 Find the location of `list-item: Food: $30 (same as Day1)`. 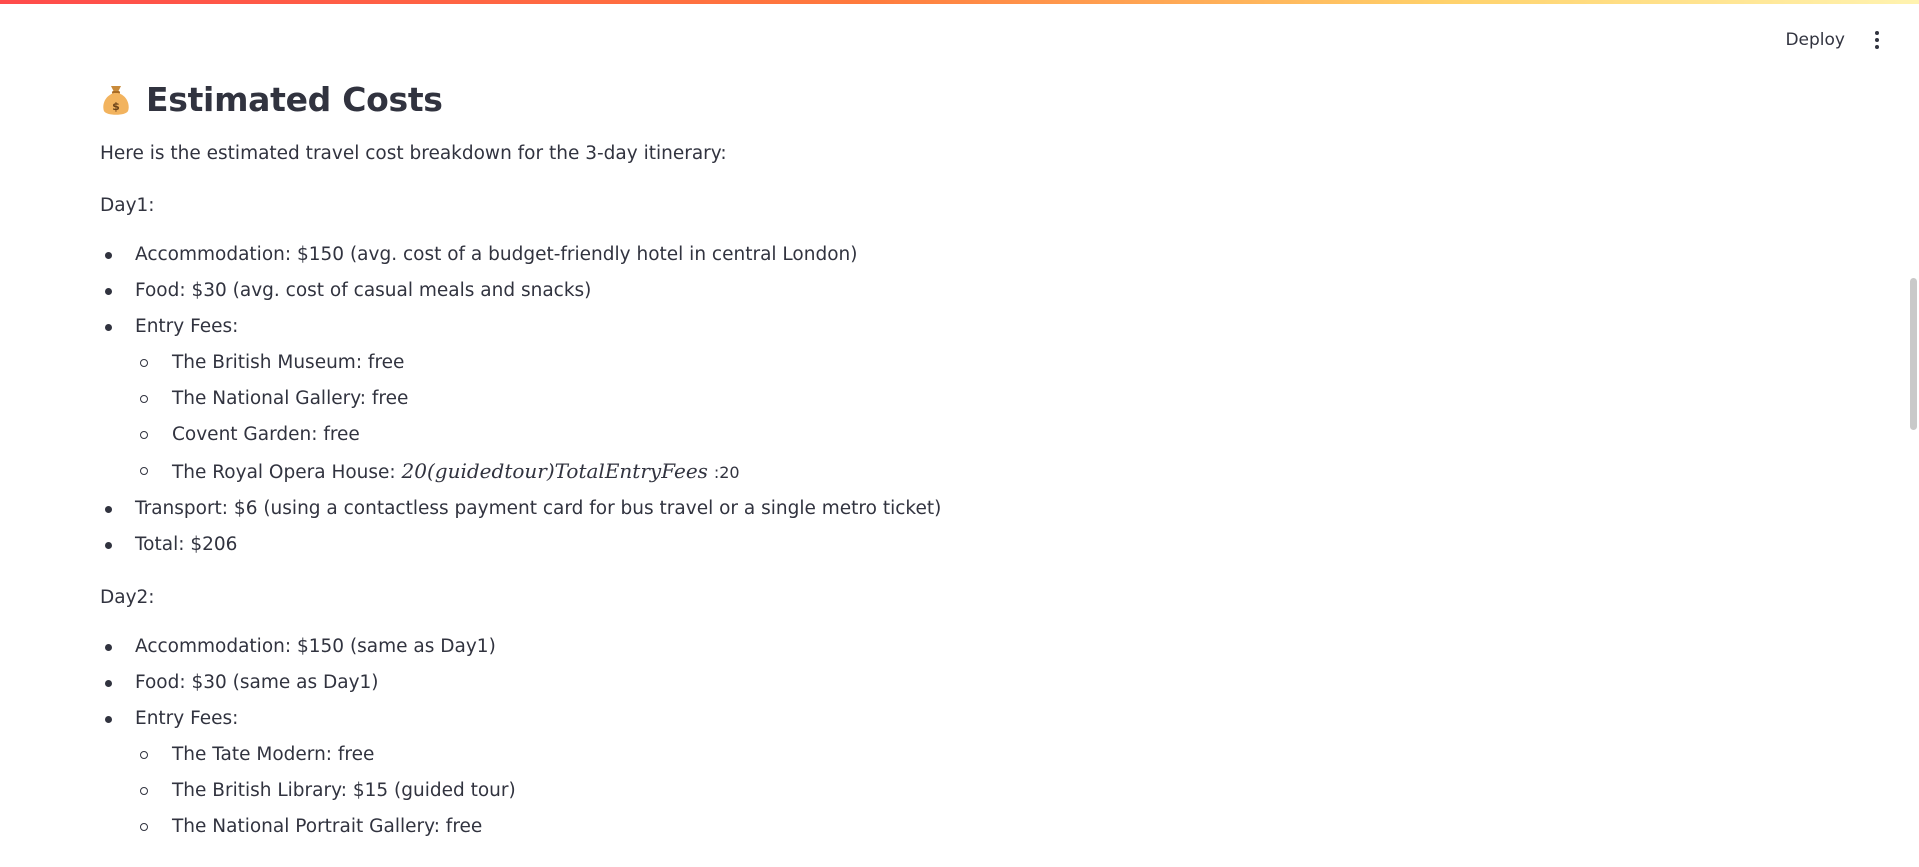

list-item: Food: $30 (same as Day1) is located at coordinates (950, 683).